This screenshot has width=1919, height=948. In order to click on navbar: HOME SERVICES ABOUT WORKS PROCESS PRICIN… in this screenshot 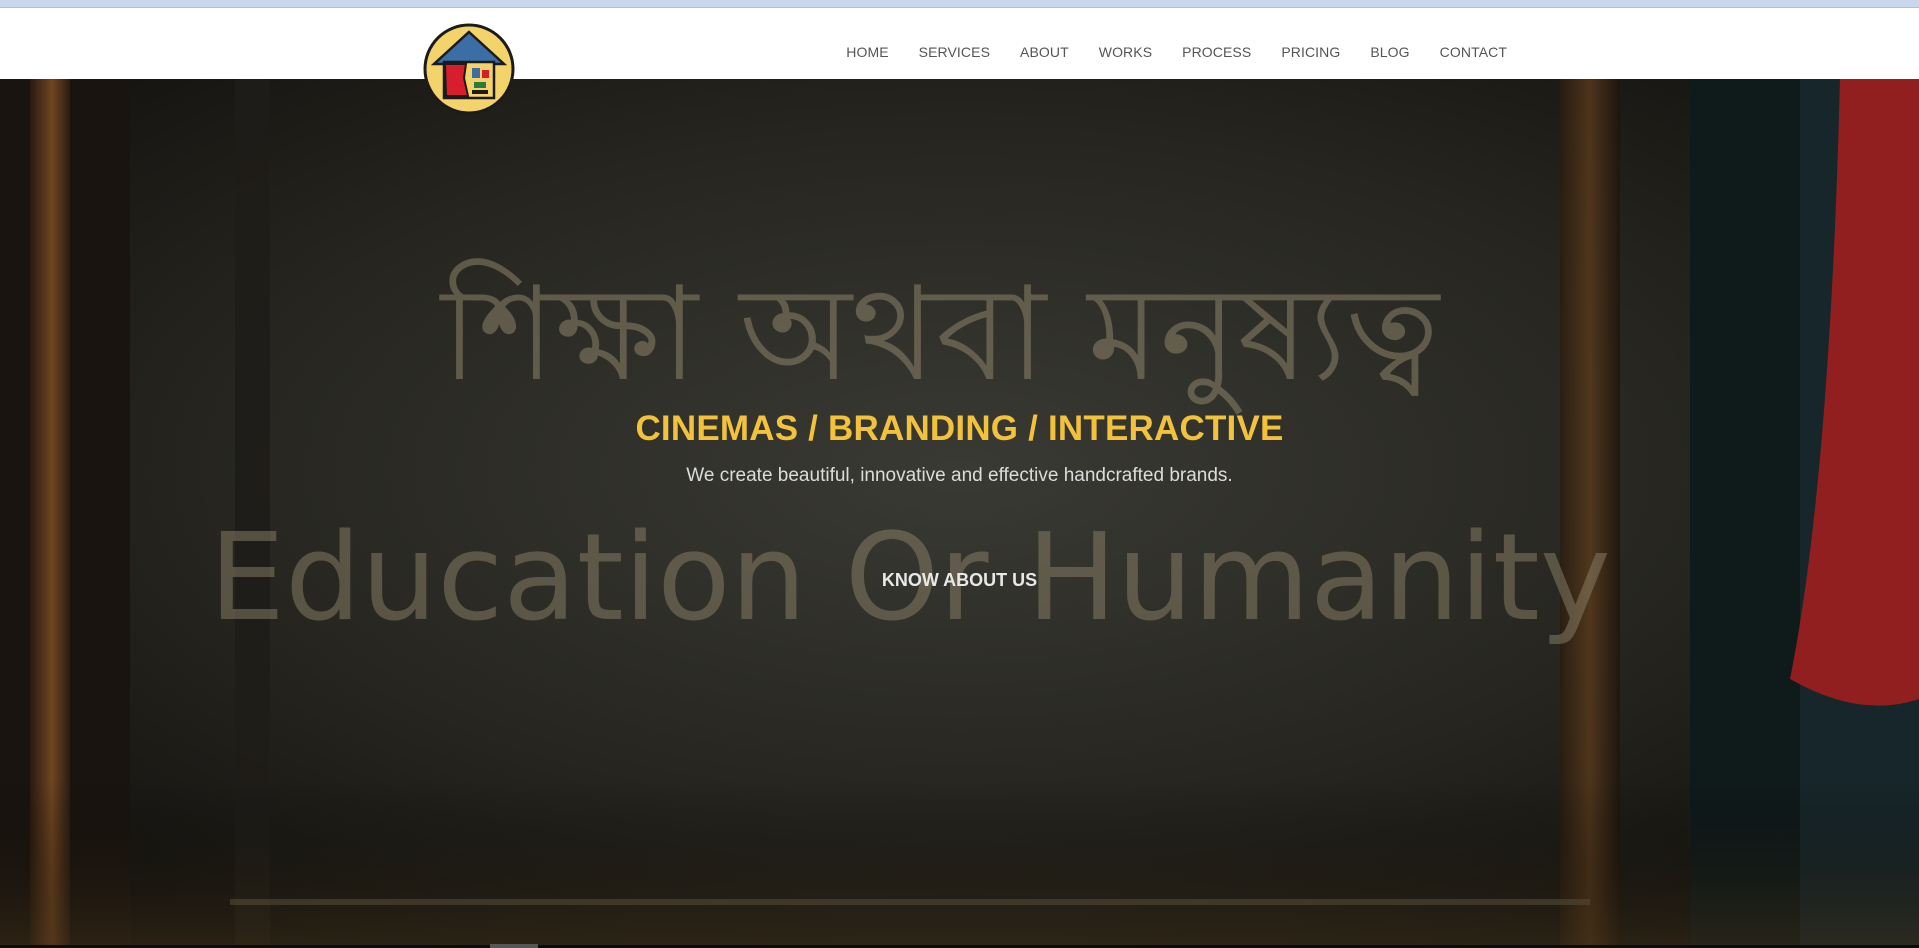, I will do `click(959, 43)`.